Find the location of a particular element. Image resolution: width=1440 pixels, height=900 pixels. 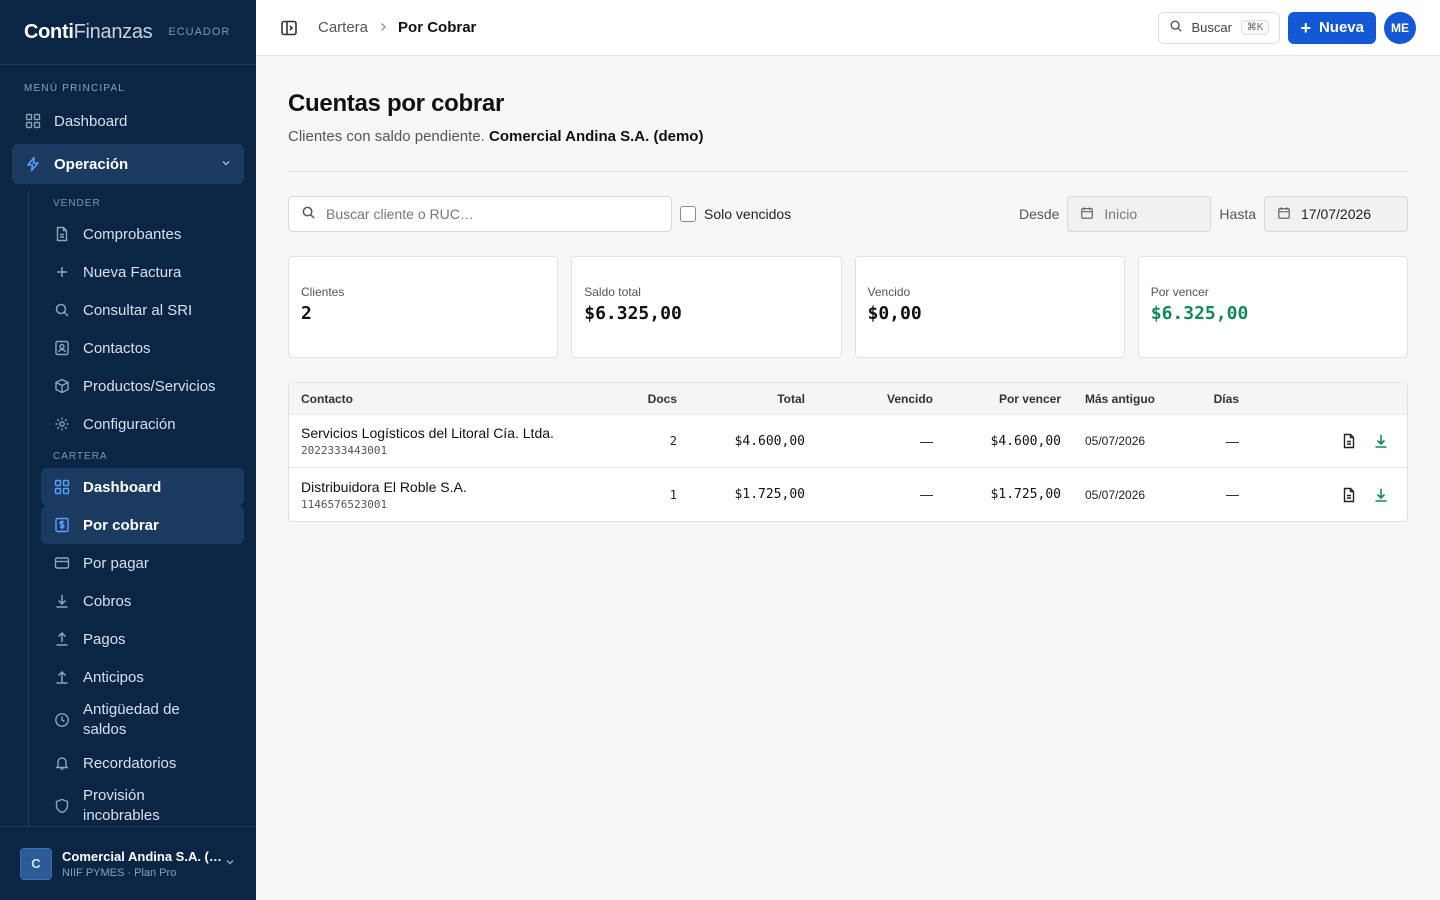

sidebar-item-label: Por cobrar is located at coordinates (121, 525).